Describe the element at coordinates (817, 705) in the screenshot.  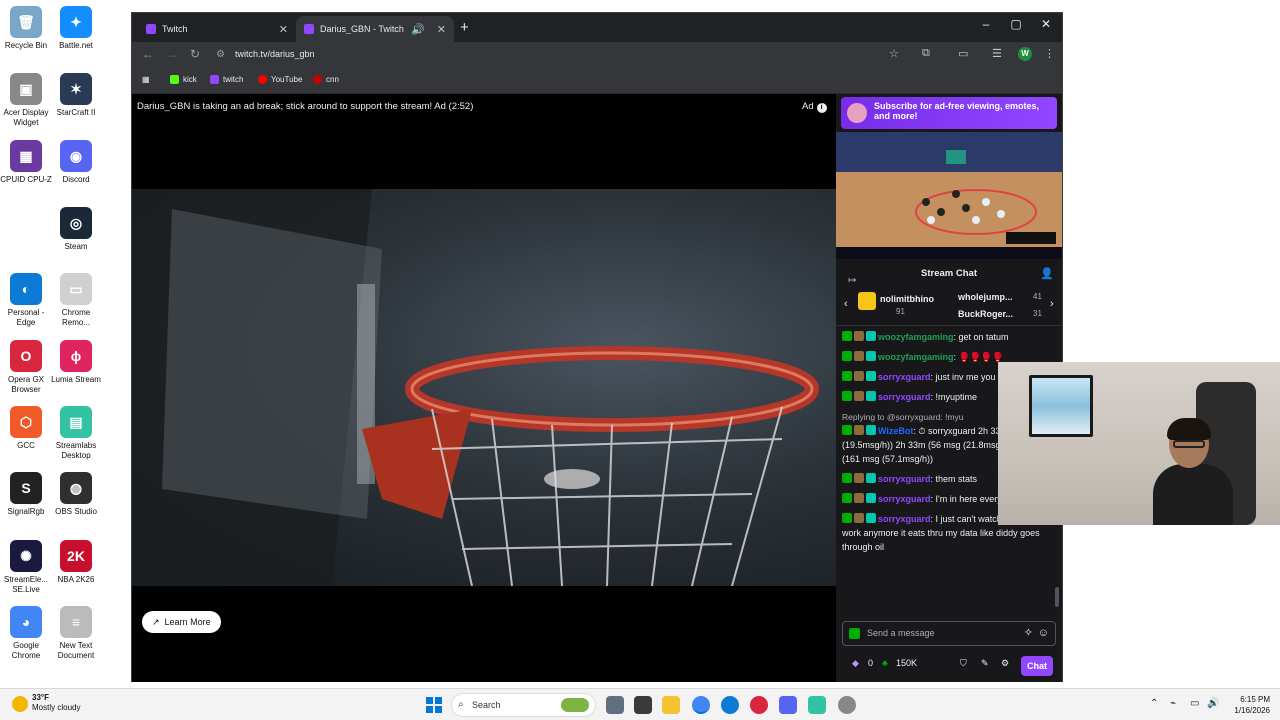
I see `streamlabs-icon` at that location.